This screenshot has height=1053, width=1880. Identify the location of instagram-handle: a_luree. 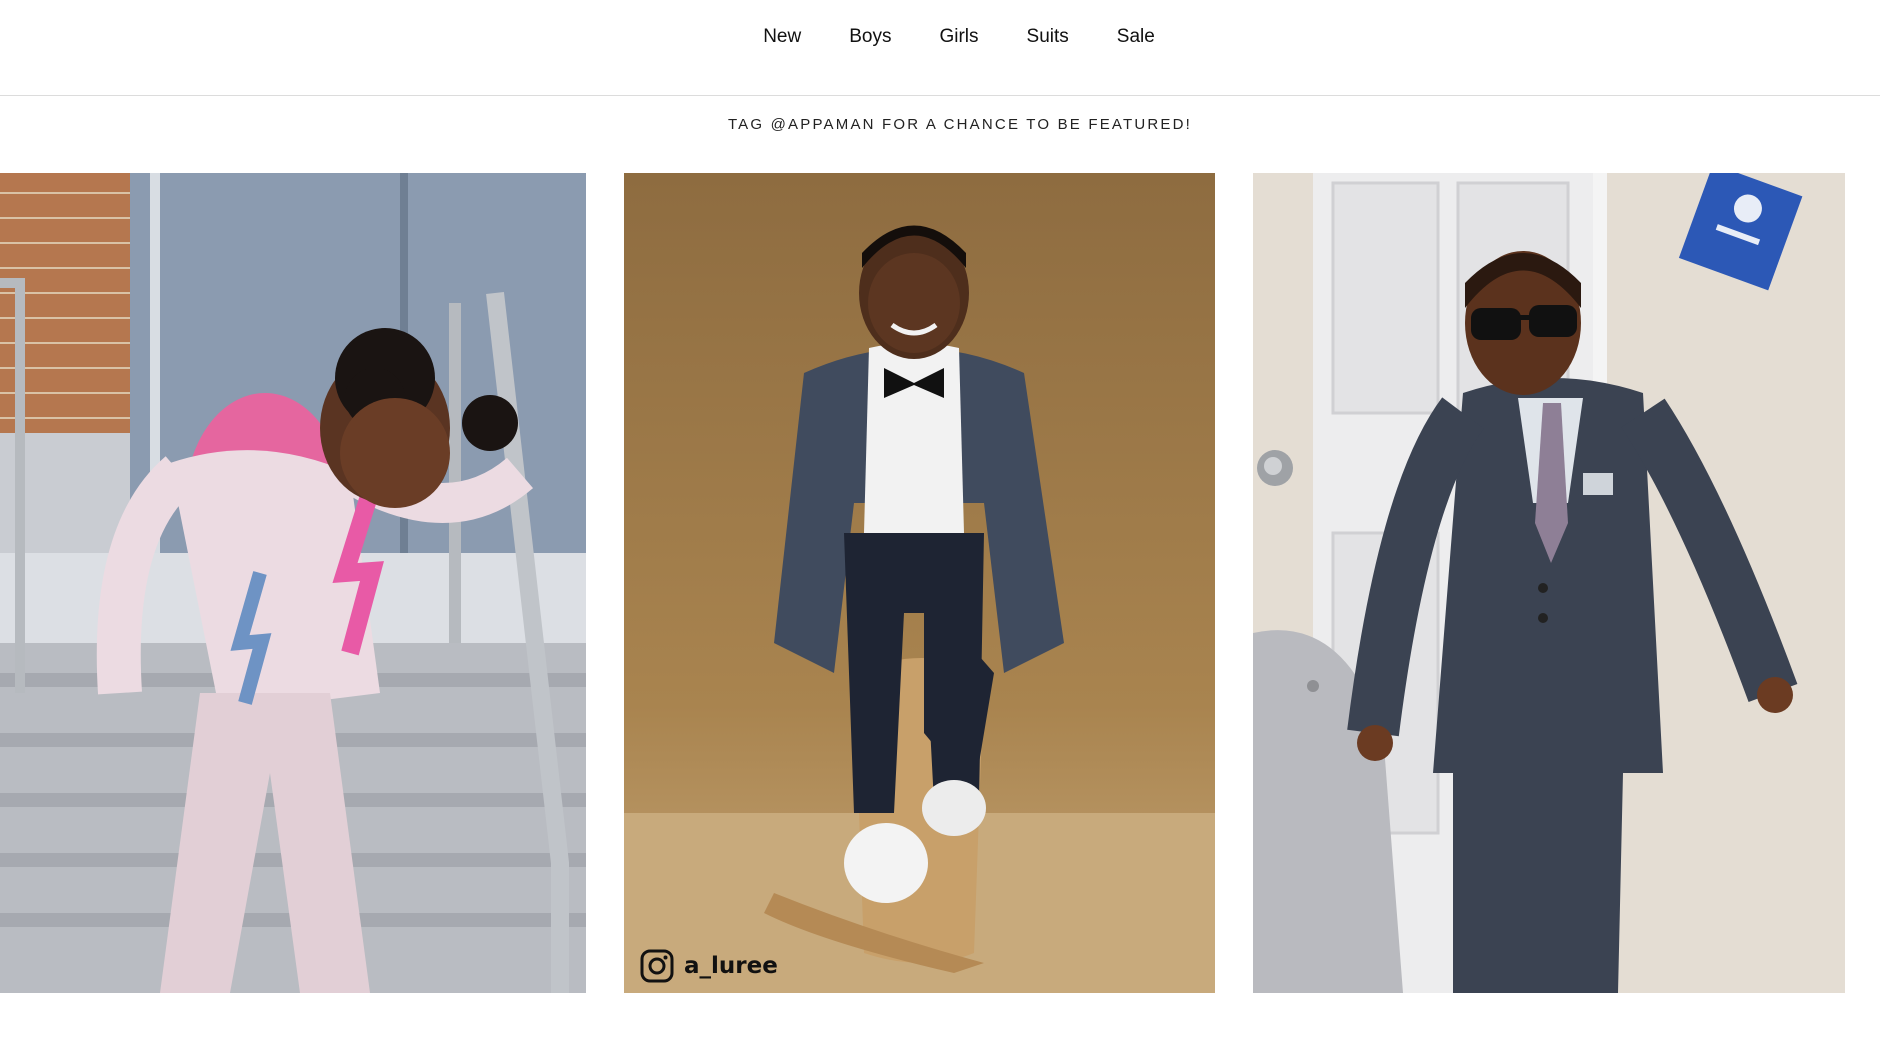
(731, 966).